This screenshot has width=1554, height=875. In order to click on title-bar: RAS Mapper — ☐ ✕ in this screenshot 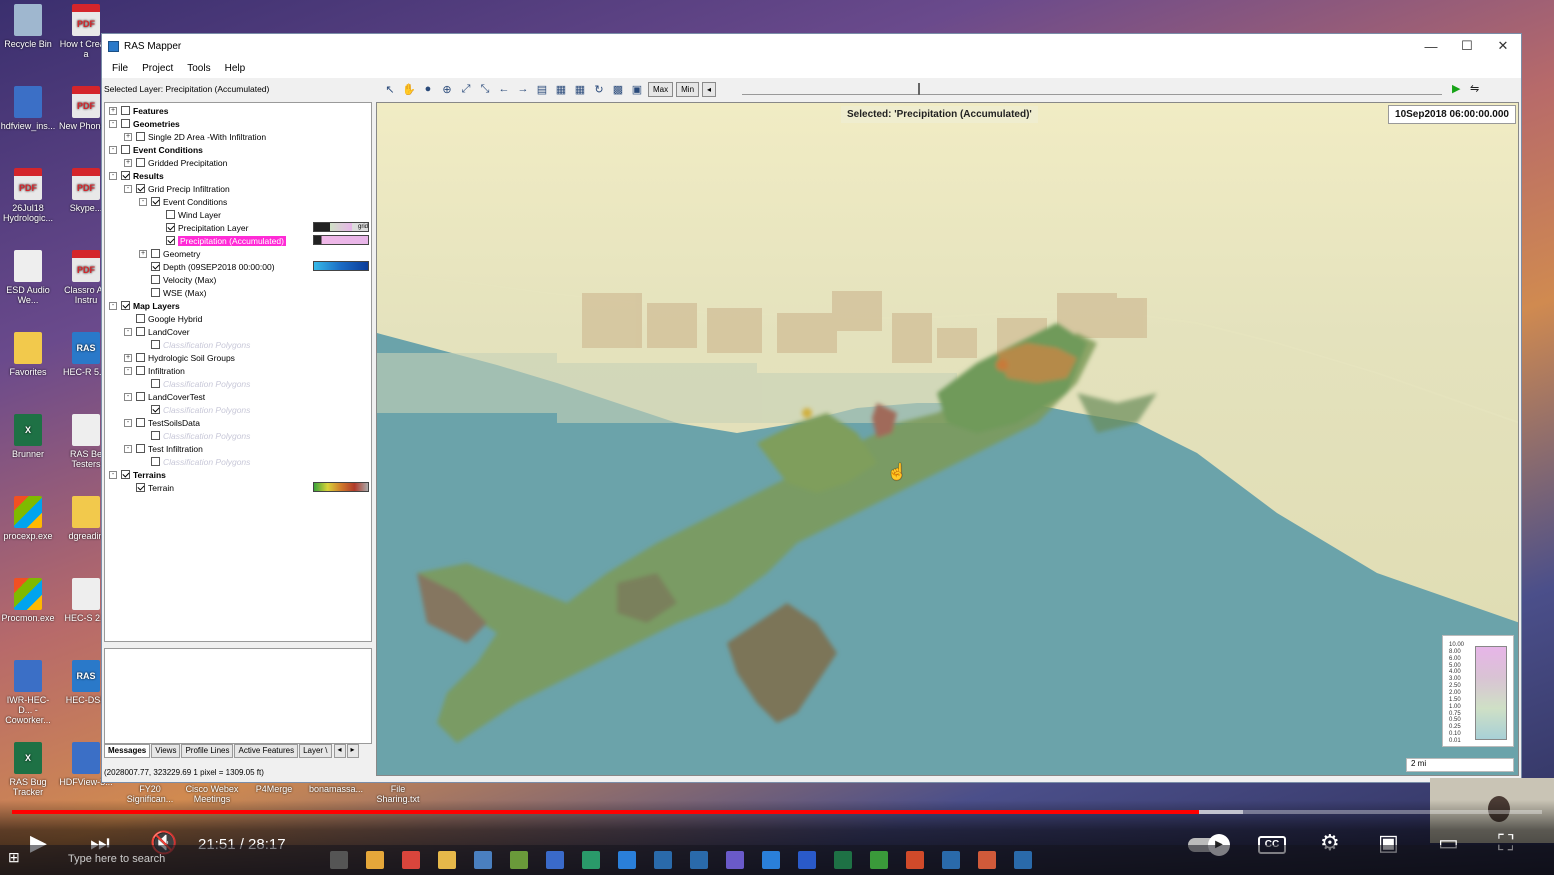, I will do `click(811, 46)`.